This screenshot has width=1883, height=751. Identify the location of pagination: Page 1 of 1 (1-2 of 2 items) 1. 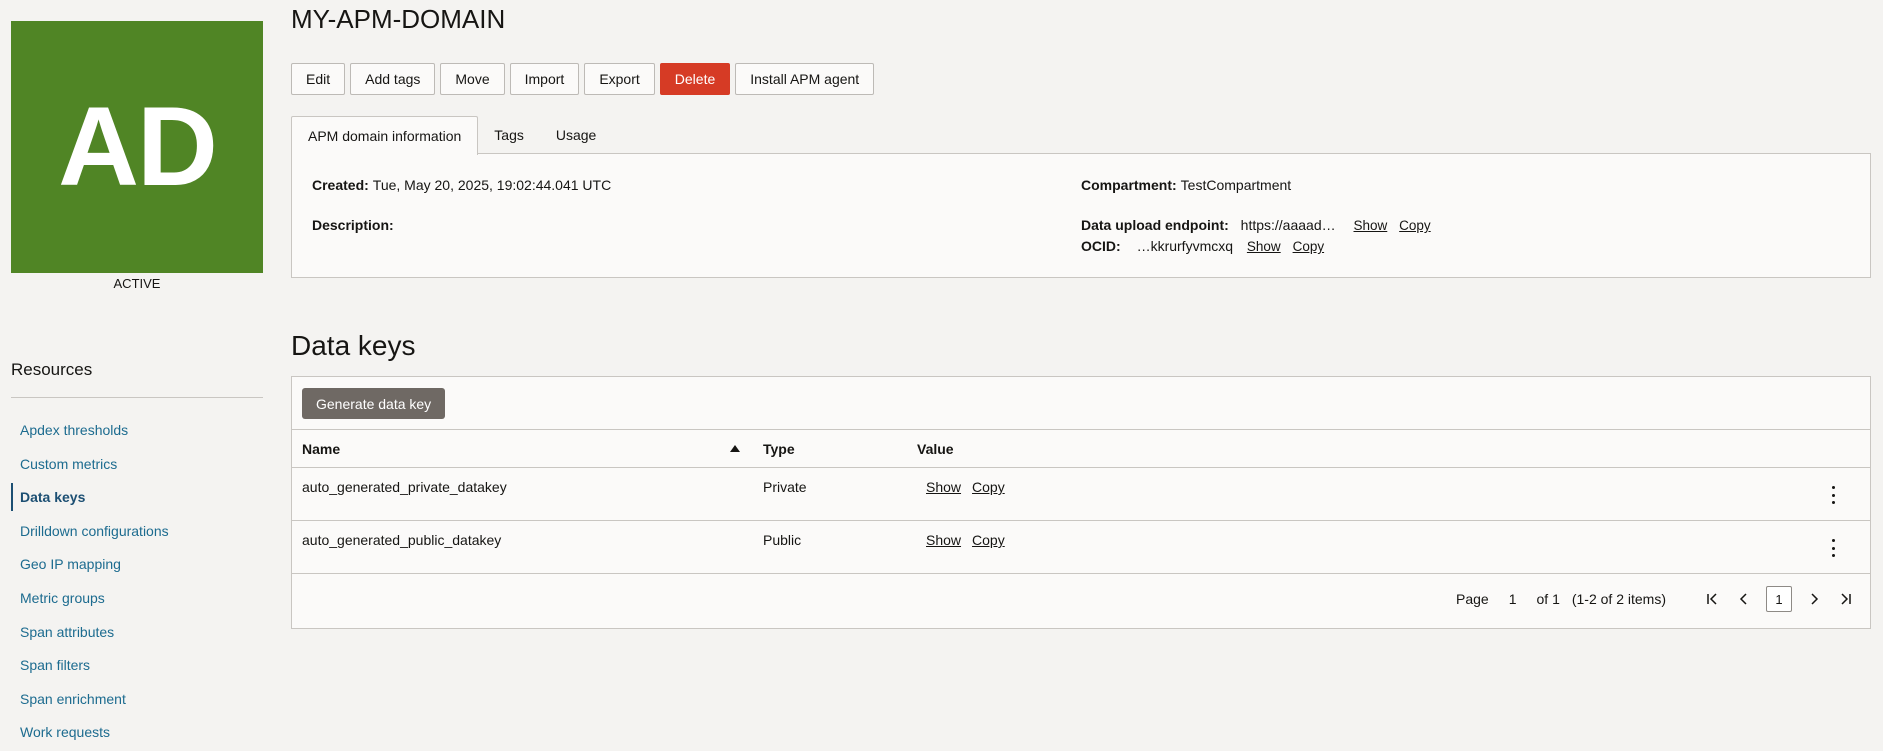
(1656, 599).